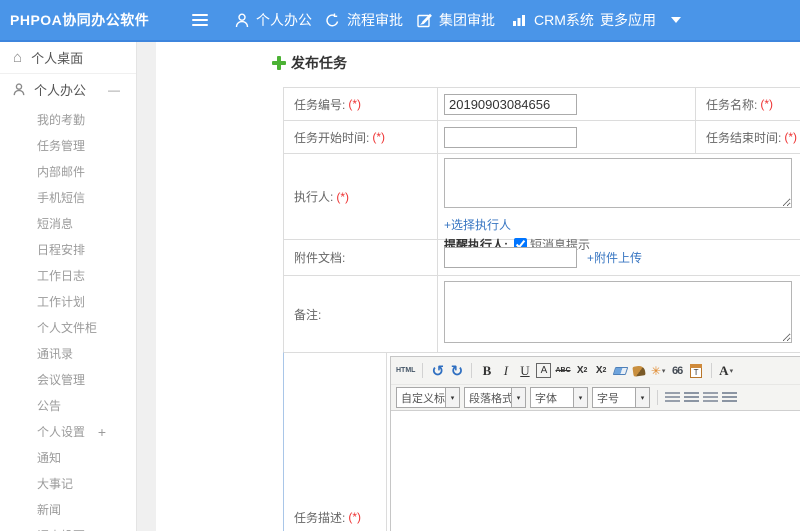 Image resolution: width=800 pixels, height=531 pixels. Describe the element at coordinates (68, 276) in the screenshot. I see `sidebar-item-work-log: 工作日志` at that location.